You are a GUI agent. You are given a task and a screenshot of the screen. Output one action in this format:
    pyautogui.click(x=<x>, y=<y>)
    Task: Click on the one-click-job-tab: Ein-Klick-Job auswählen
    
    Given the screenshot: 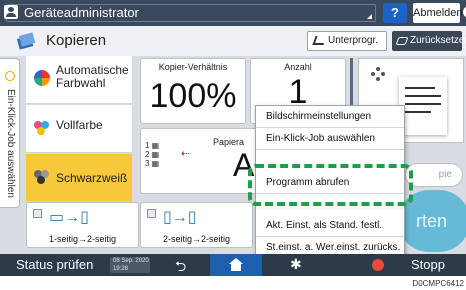 What is the action you would take?
    pyautogui.click(x=10, y=133)
    